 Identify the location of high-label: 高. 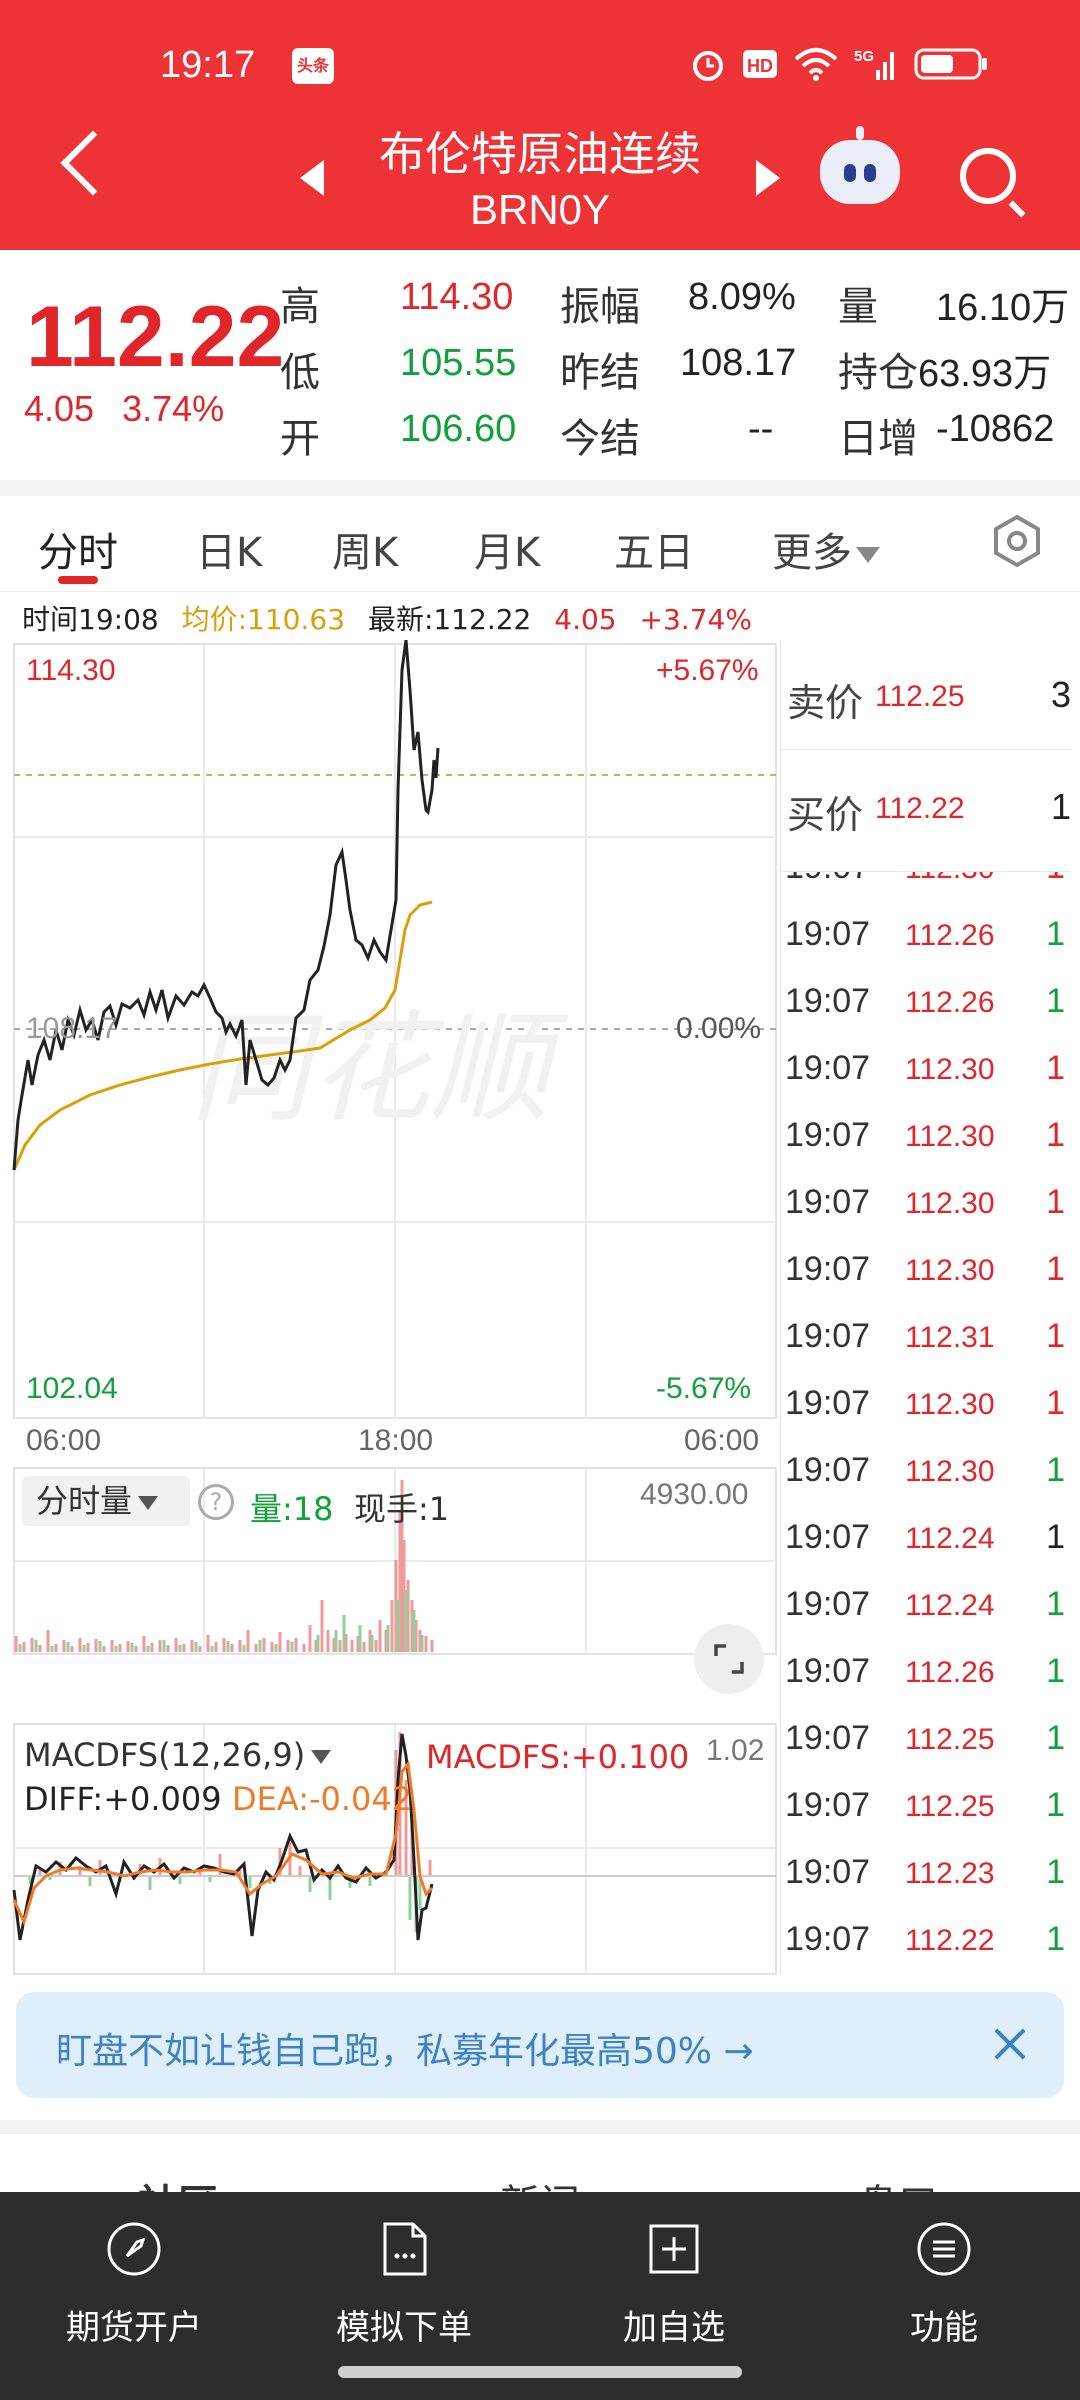
(300, 307).